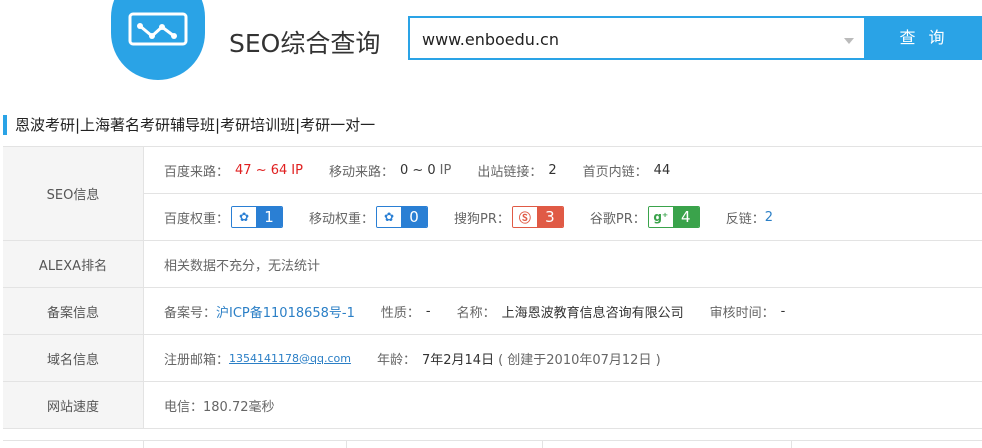 The image size is (982, 448). What do you see at coordinates (769, 217) in the screenshot?
I see `backlinks-value: 2` at bounding box center [769, 217].